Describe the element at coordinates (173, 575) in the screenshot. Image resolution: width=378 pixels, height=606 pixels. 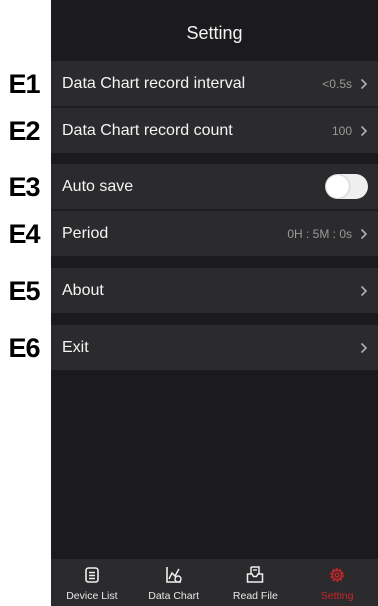
I see `data-chart-icon` at that location.